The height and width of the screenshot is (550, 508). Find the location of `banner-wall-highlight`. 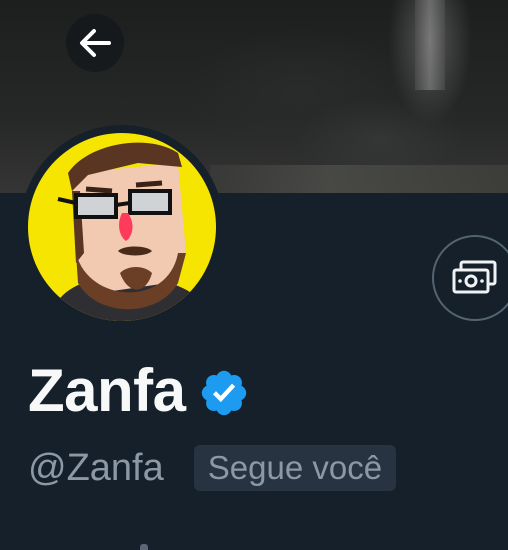

banner-wall-highlight is located at coordinates (430, 45).